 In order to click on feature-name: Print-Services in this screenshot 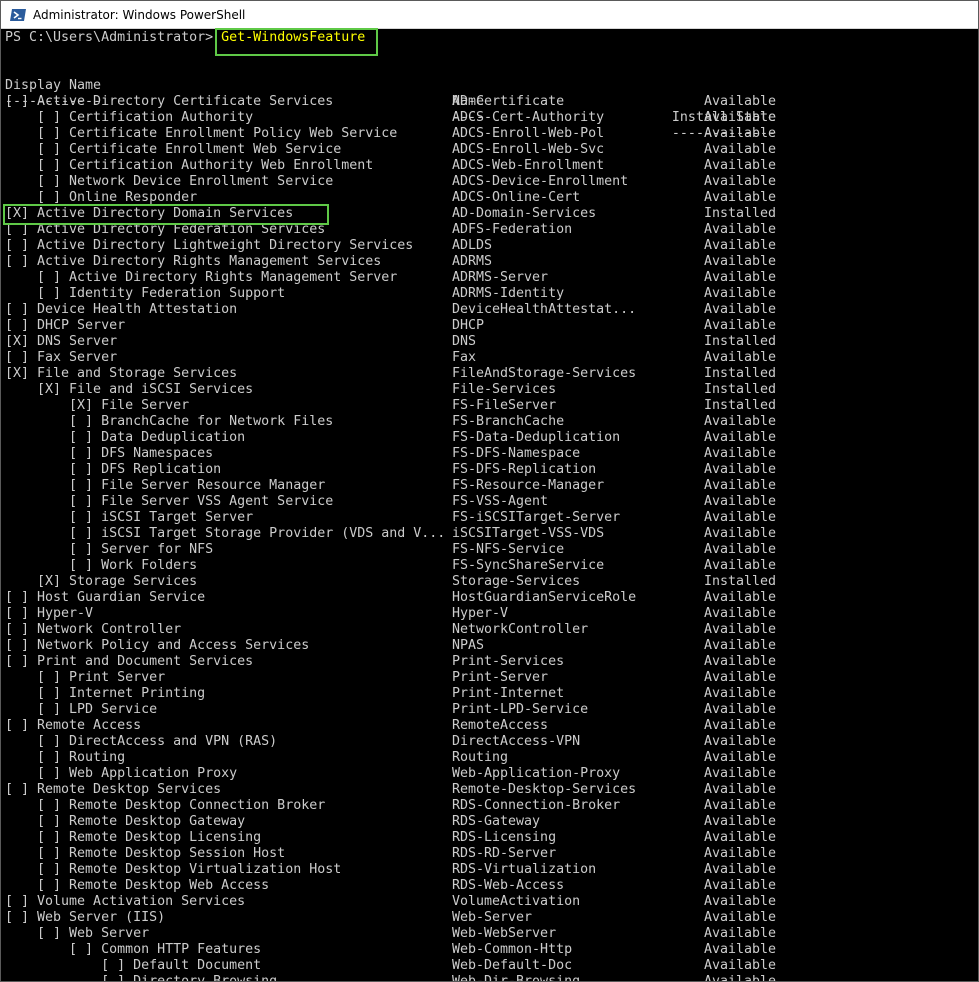, I will do `click(508, 661)`.